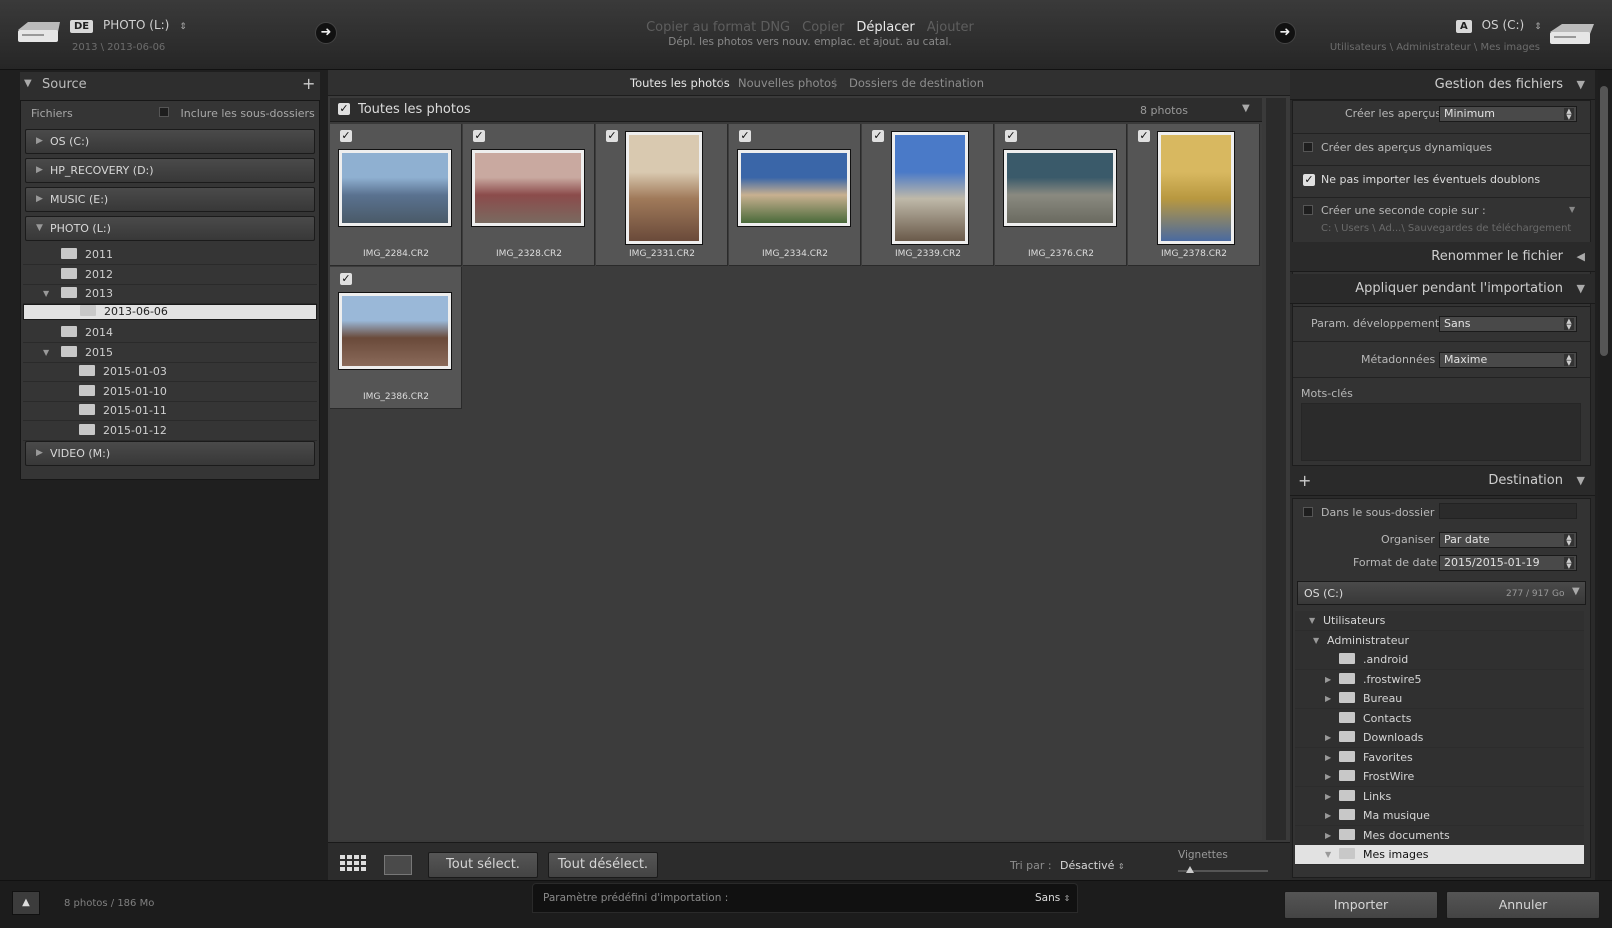 Image resolution: width=1612 pixels, height=928 pixels. I want to click on photo-cell: ✓ IMG_2334.CR2, so click(795, 195).